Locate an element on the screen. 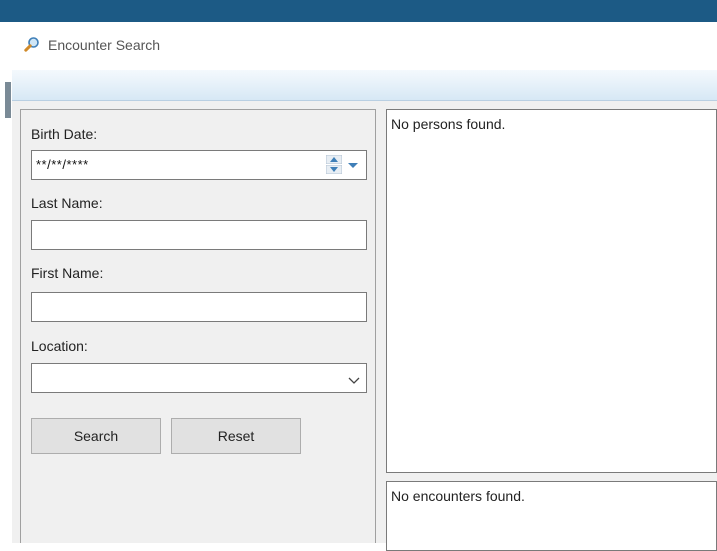 This screenshot has height=551, width=717. last-name-field is located at coordinates (199, 235).